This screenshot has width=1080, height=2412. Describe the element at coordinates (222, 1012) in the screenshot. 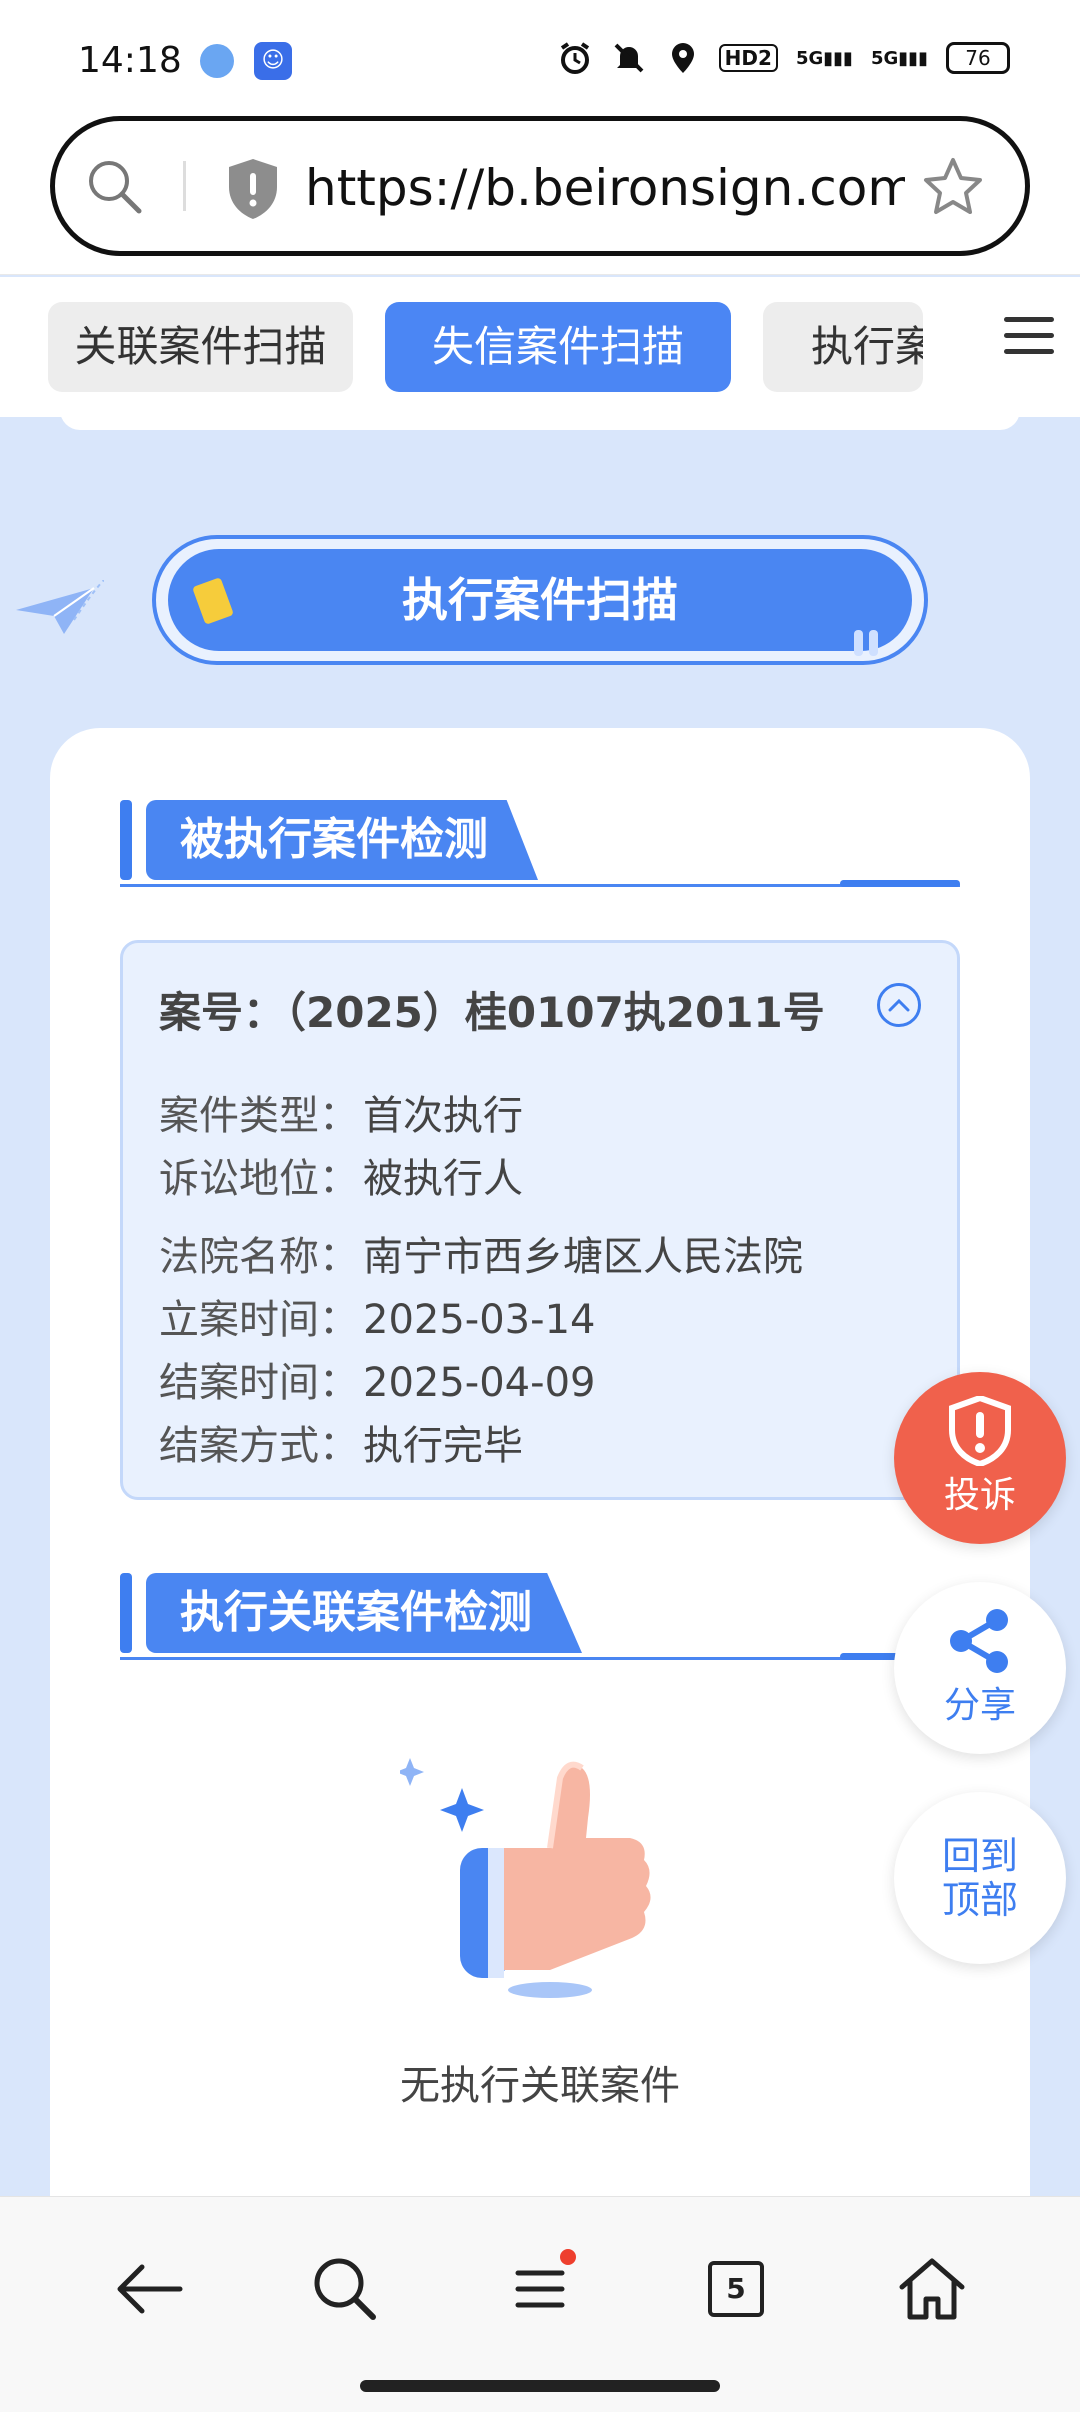

I see `case-number-label: 案号：` at that location.